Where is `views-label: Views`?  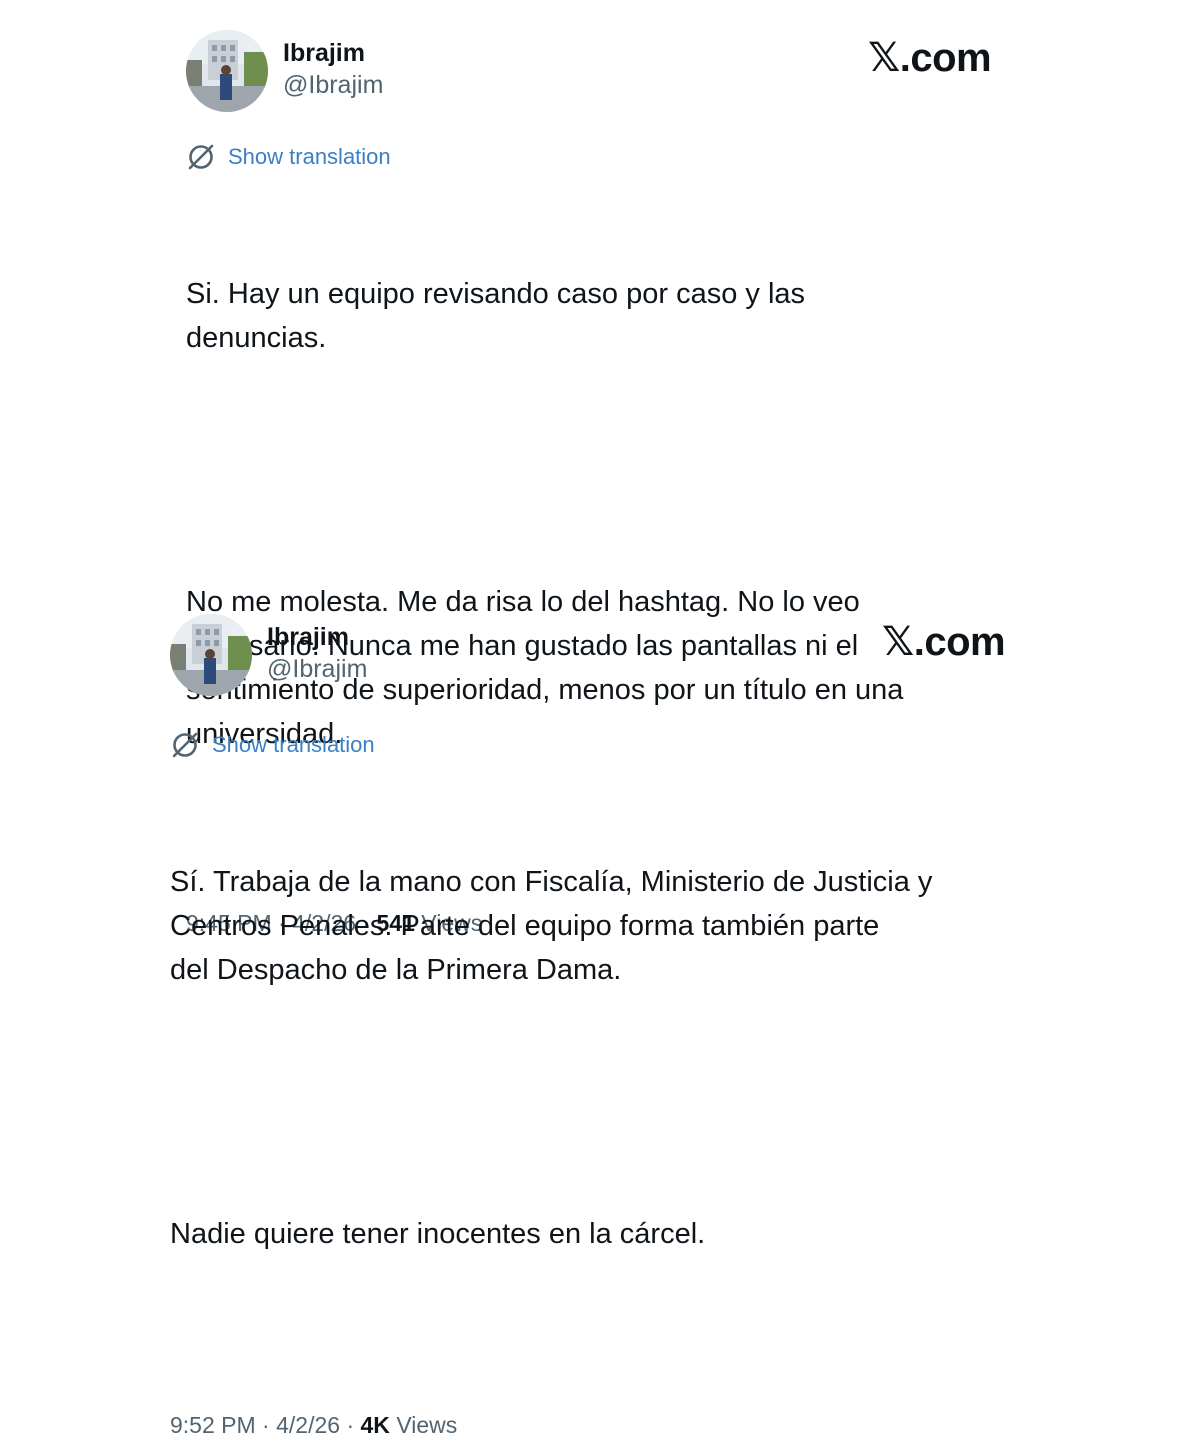
views-label: Views is located at coordinates (427, 1425).